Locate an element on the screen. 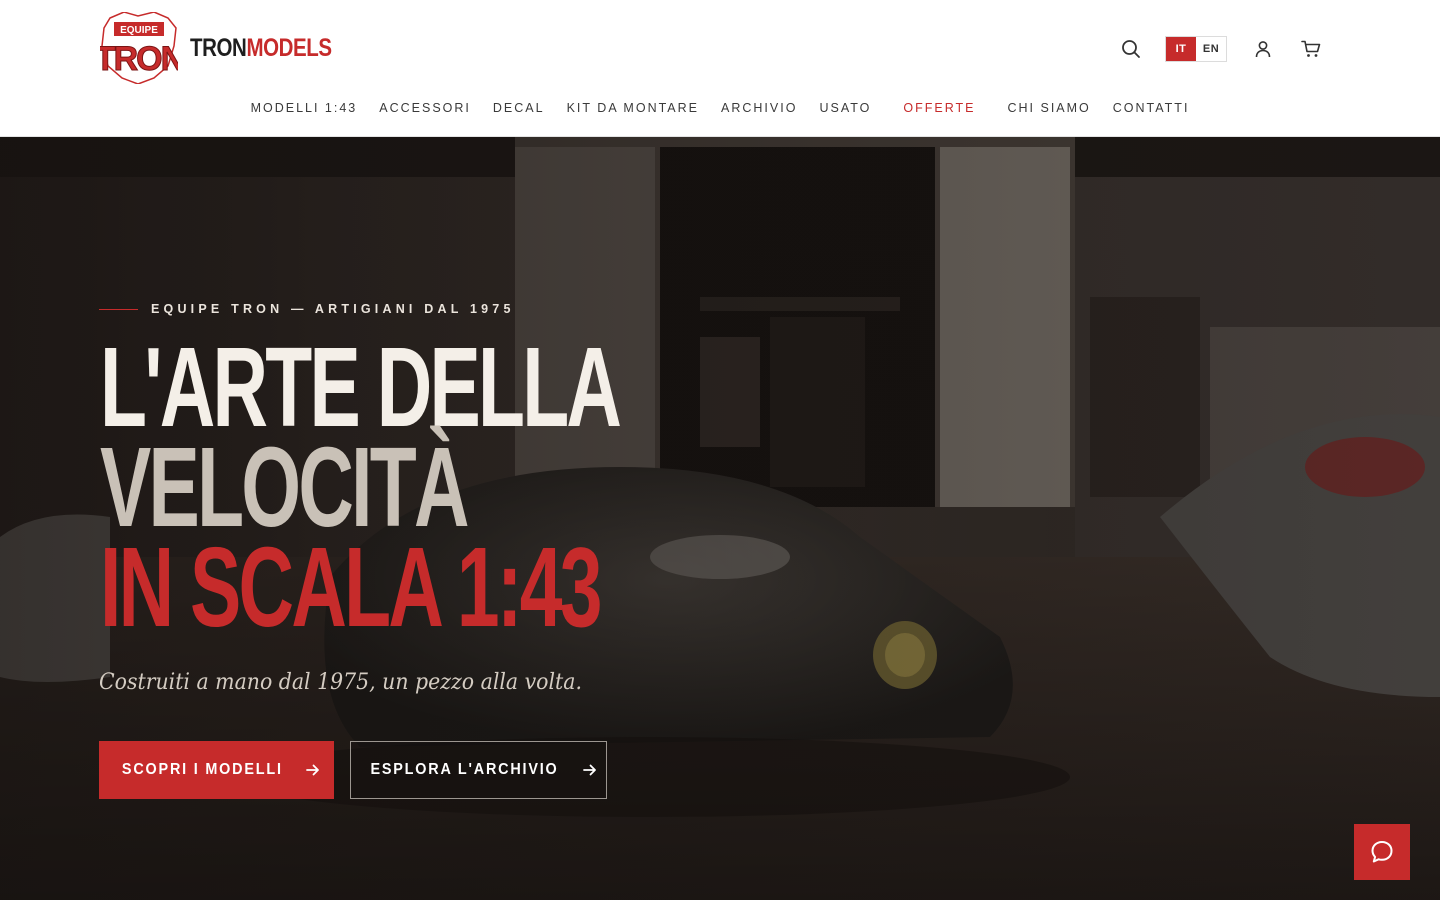 Image resolution: width=1440 pixels, height=900 pixels. cart-icon is located at coordinates (1311, 48).